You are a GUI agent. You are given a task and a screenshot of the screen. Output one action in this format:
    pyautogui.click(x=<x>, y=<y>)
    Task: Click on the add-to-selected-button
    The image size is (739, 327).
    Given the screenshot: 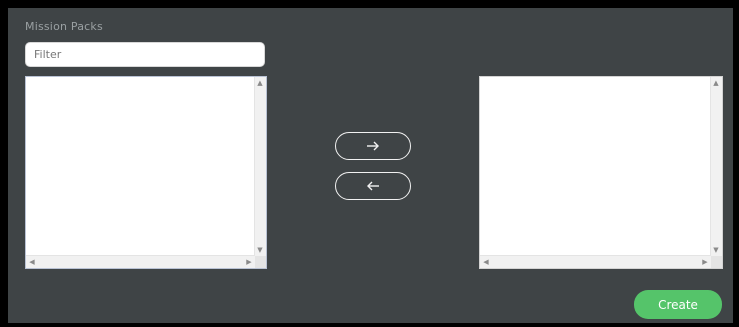 What is the action you would take?
    pyautogui.click(x=373, y=146)
    